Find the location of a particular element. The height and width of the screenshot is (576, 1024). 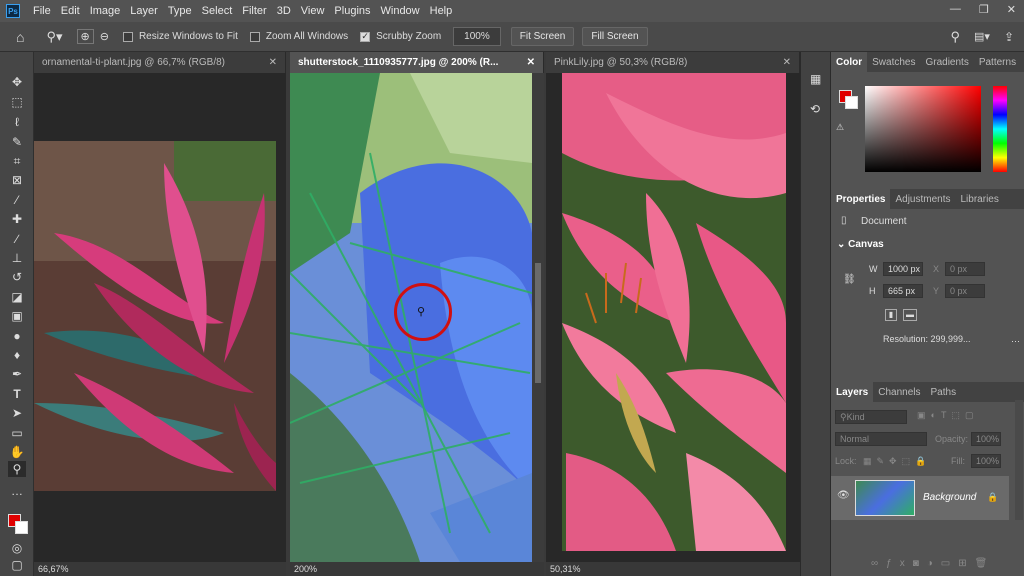

workspace-icon: ▤▾ is located at coordinates (982, 36).